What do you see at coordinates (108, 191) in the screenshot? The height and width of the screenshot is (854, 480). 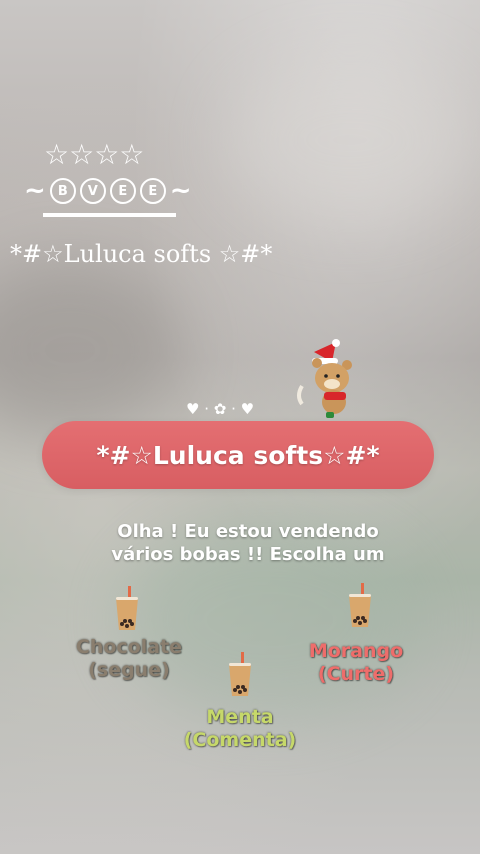 I see `bvee-badge: ~ B V E E ~` at bounding box center [108, 191].